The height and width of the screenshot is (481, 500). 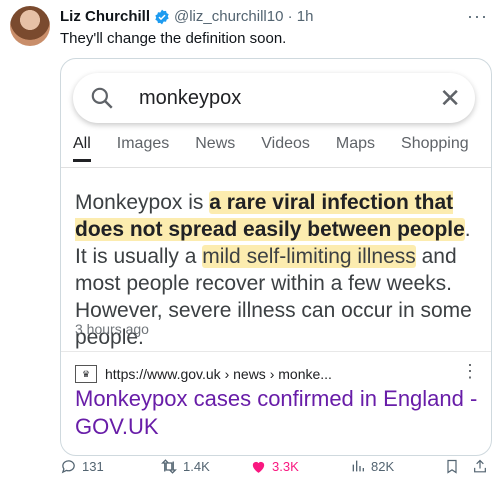 What do you see at coordinates (93, 466) in the screenshot?
I see `reply-count: 131` at bounding box center [93, 466].